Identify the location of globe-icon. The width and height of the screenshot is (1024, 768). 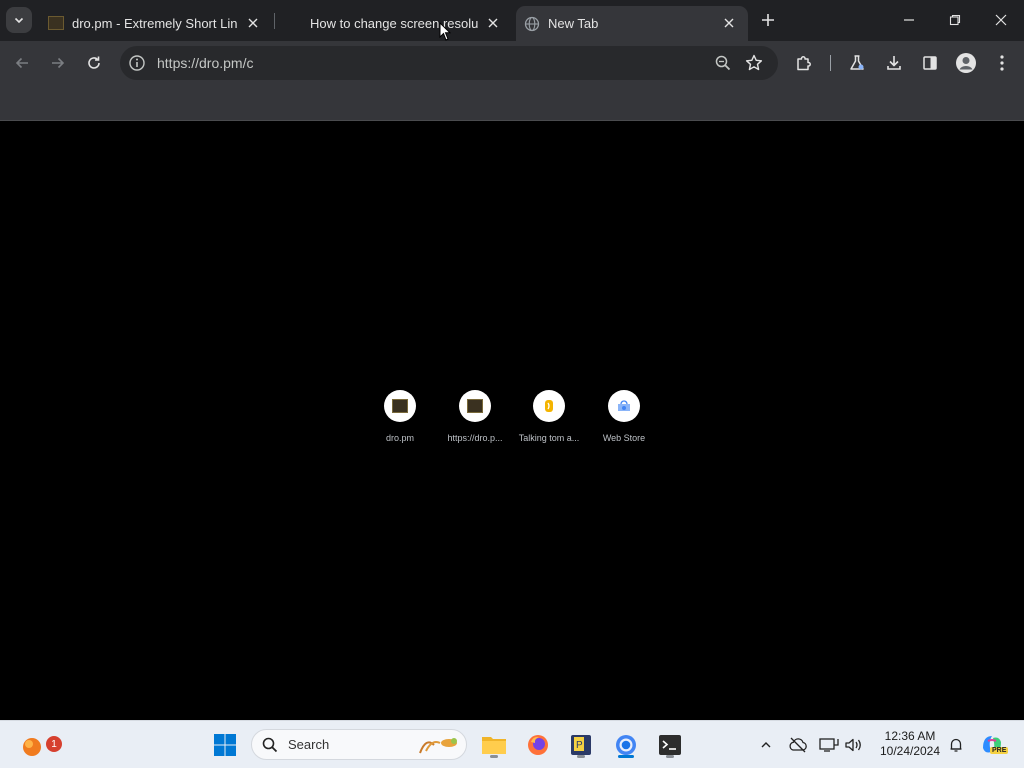
(532, 24).